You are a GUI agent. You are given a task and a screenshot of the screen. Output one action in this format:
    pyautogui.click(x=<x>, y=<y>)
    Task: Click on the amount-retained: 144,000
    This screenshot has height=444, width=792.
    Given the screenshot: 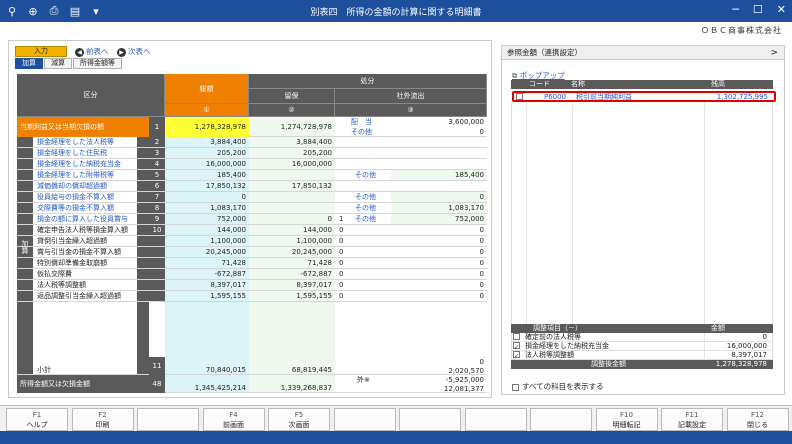 What is the action you would take?
    pyautogui.click(x=292, y=230)
    